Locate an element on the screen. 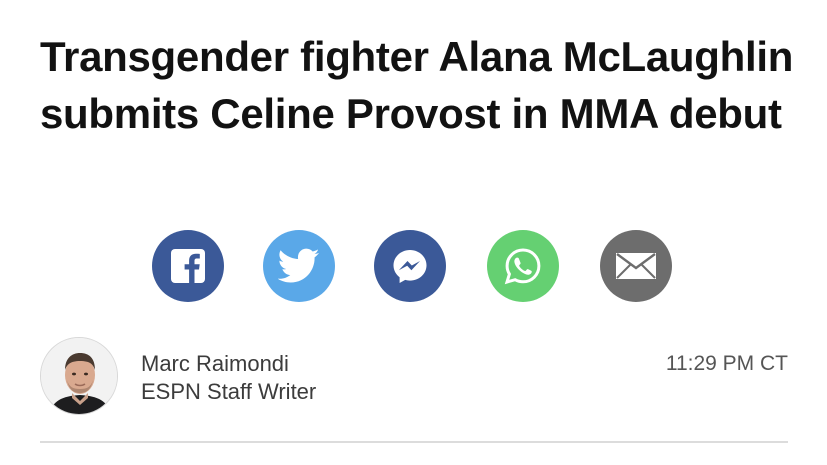  share-facebook-button is located at coordinates (188, 266).